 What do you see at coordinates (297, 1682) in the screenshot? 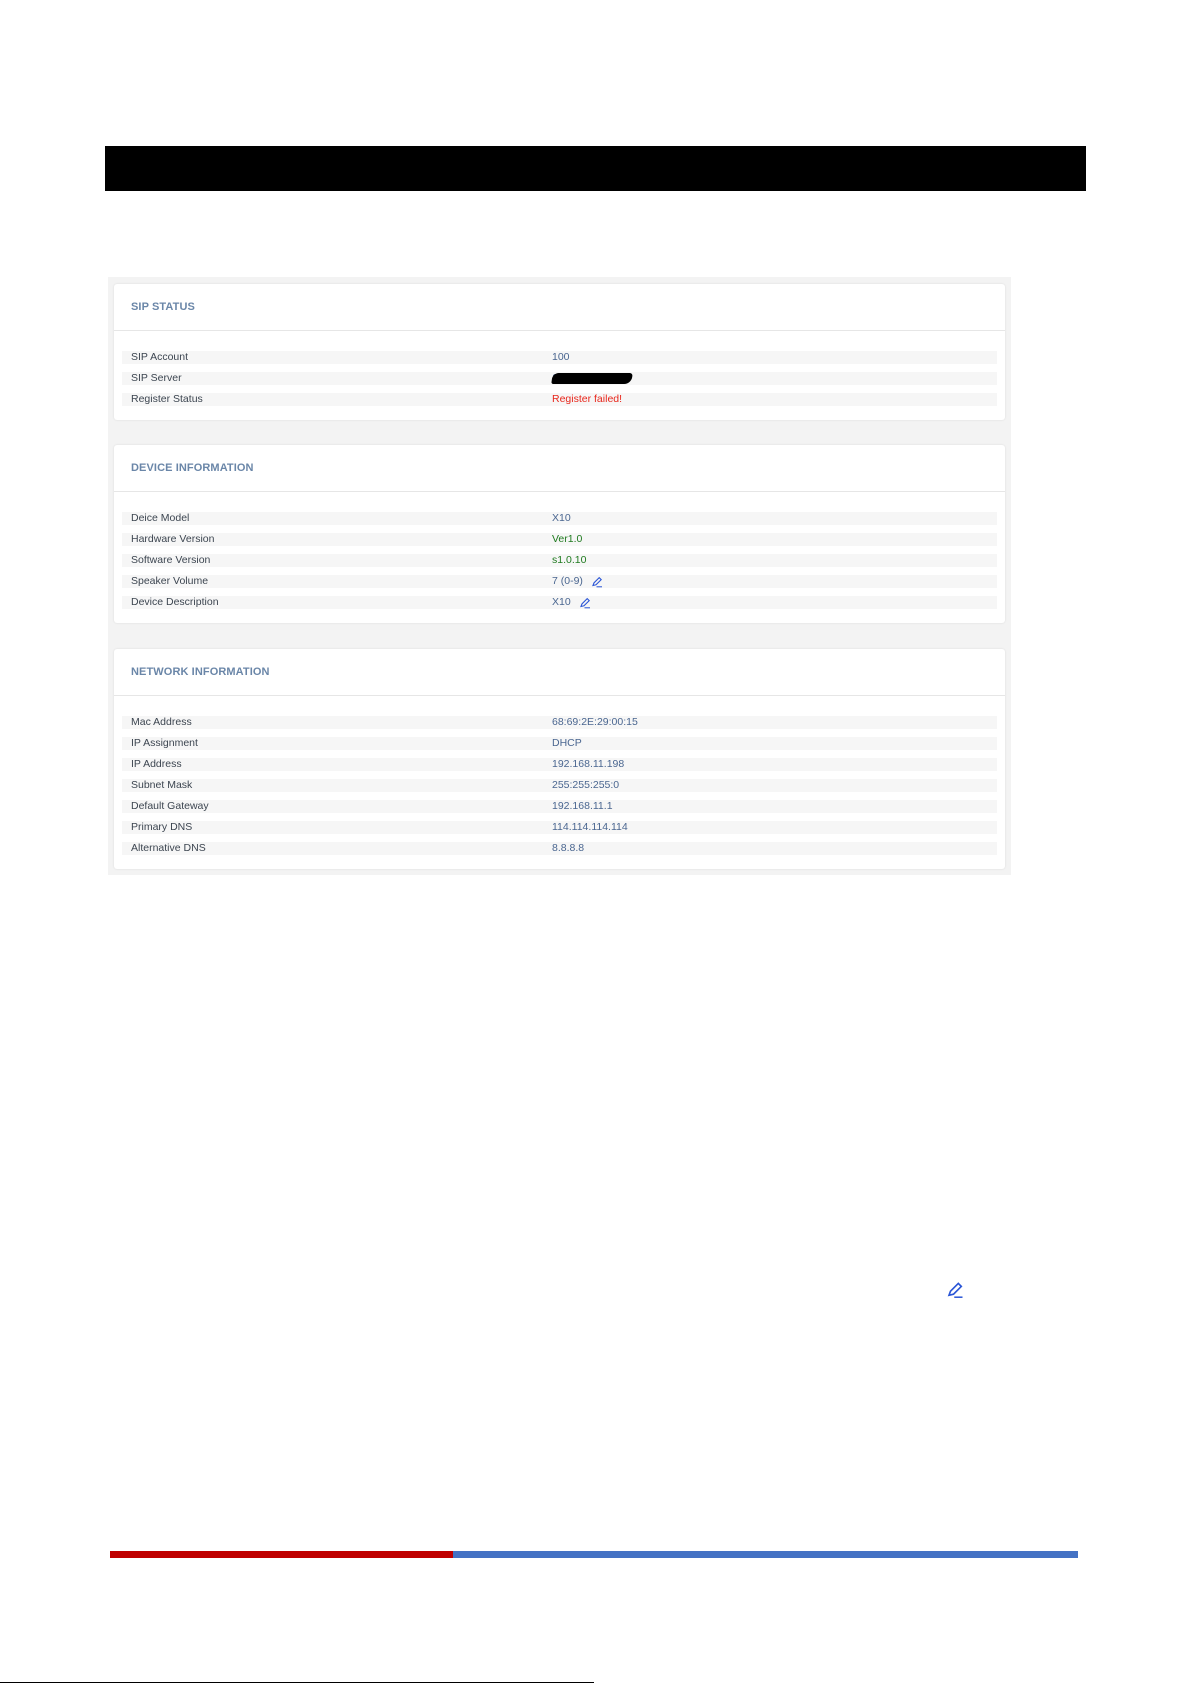
I see `bottom-rule` at bounding box center [297, 1682].